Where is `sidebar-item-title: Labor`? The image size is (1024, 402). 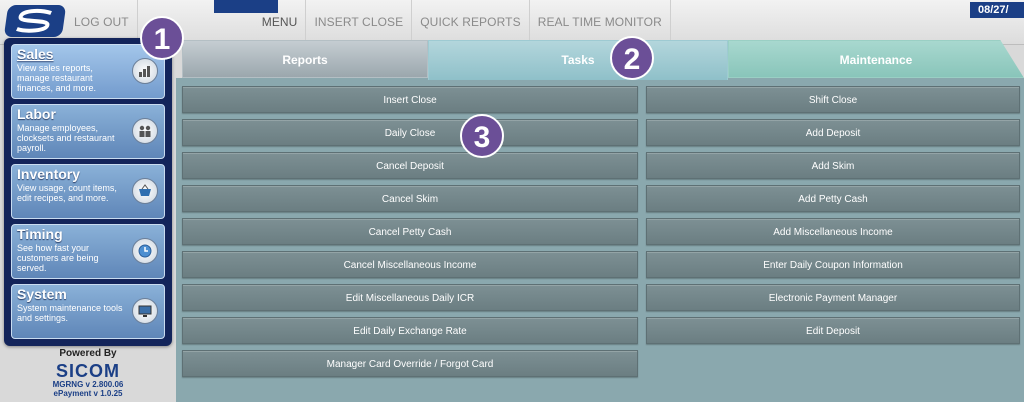 sidebar-item-title: Labor is located at coordinates (36, 114).